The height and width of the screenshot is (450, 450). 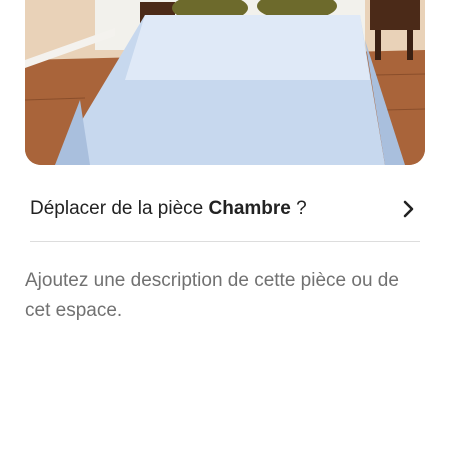 I want to click on move-room-row: Déplacer de la pièce Chambre ?, so click(x=225, y=209).